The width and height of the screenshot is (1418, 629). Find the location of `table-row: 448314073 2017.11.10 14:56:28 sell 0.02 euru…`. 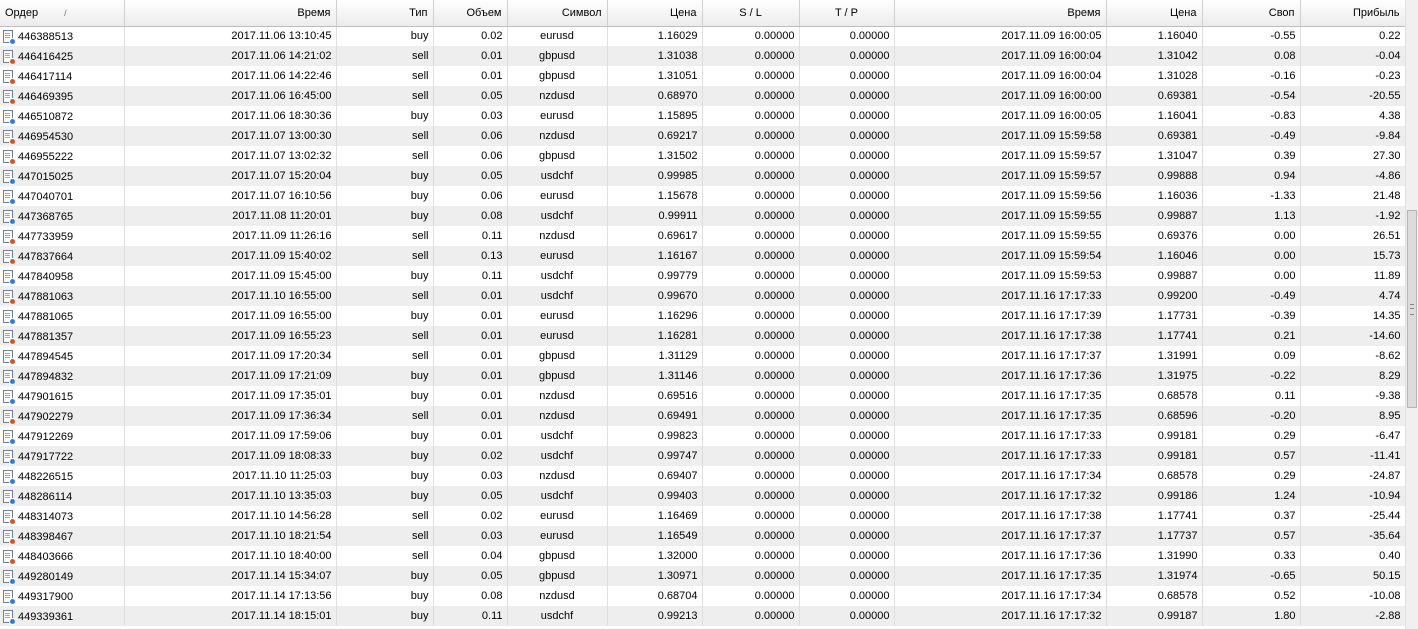

table-row: 448314073 2017.11.10 14:56:28 sell 0.02 euru… is located at coordinates (702, 516).